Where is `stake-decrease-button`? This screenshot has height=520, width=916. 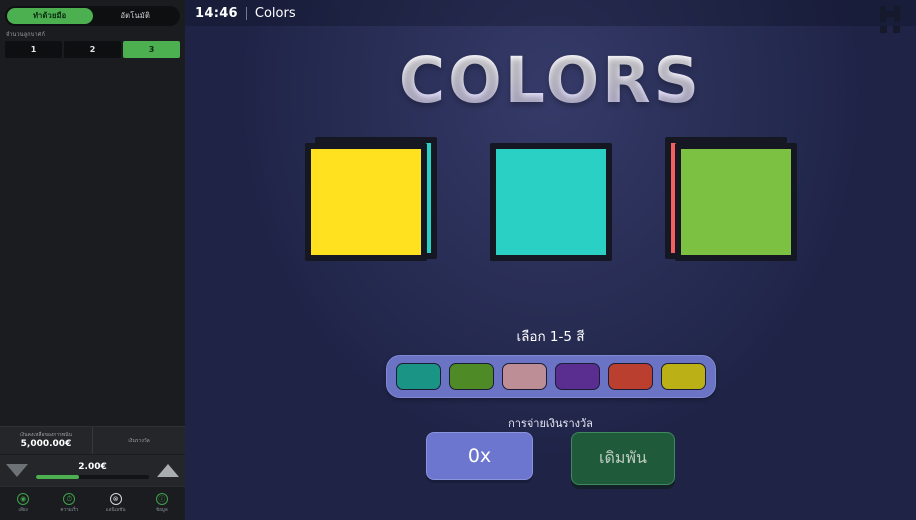
stake-decrease-button is located at coordinates (17, 470).